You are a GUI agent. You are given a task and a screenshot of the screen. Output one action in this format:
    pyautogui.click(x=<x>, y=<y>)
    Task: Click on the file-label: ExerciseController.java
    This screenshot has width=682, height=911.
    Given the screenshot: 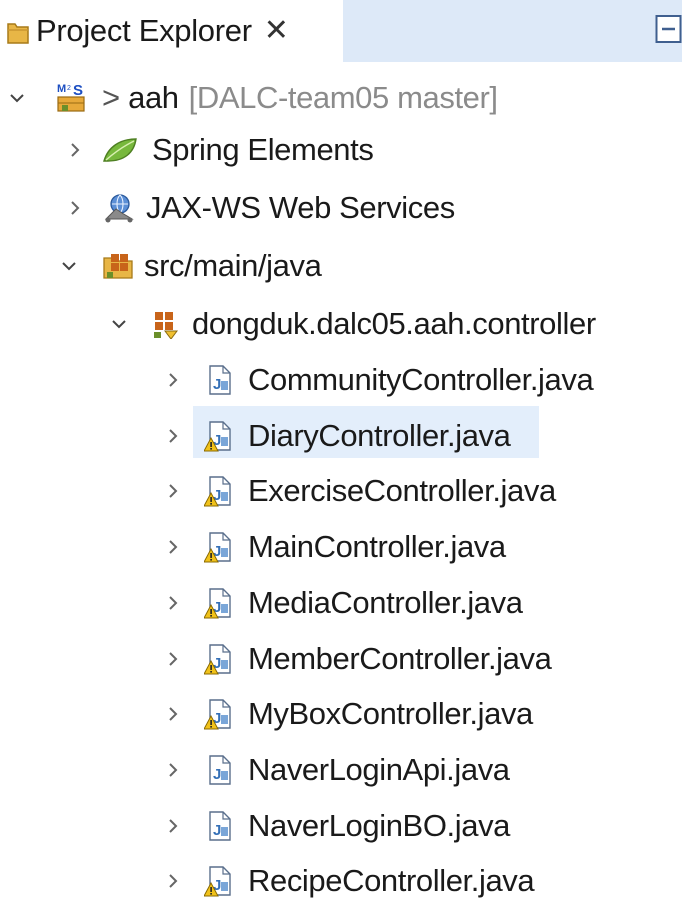 What is the action you would take?
    pyautogui.click(x=402, y=490)
    